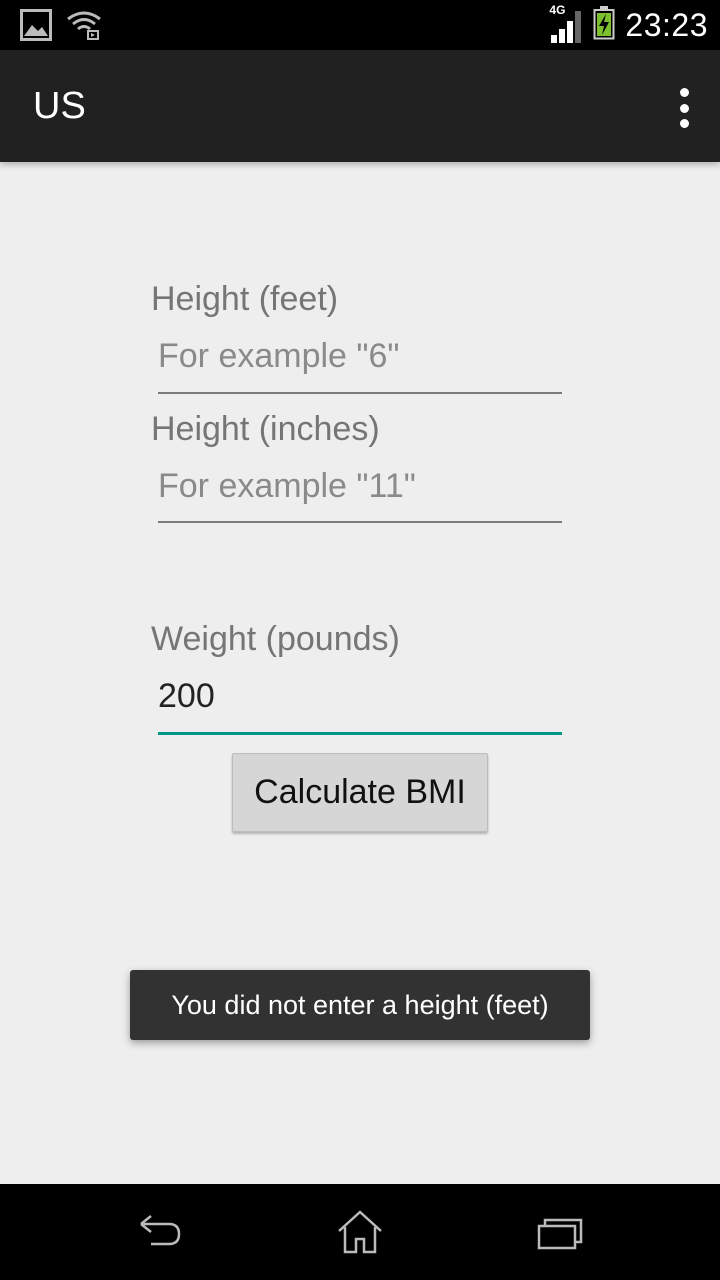 The width and height of the screenshot is (720, 1280). Describe the element at coordinates (604, 25) in the screenshot. I see `battery-charging-icon` at that location.